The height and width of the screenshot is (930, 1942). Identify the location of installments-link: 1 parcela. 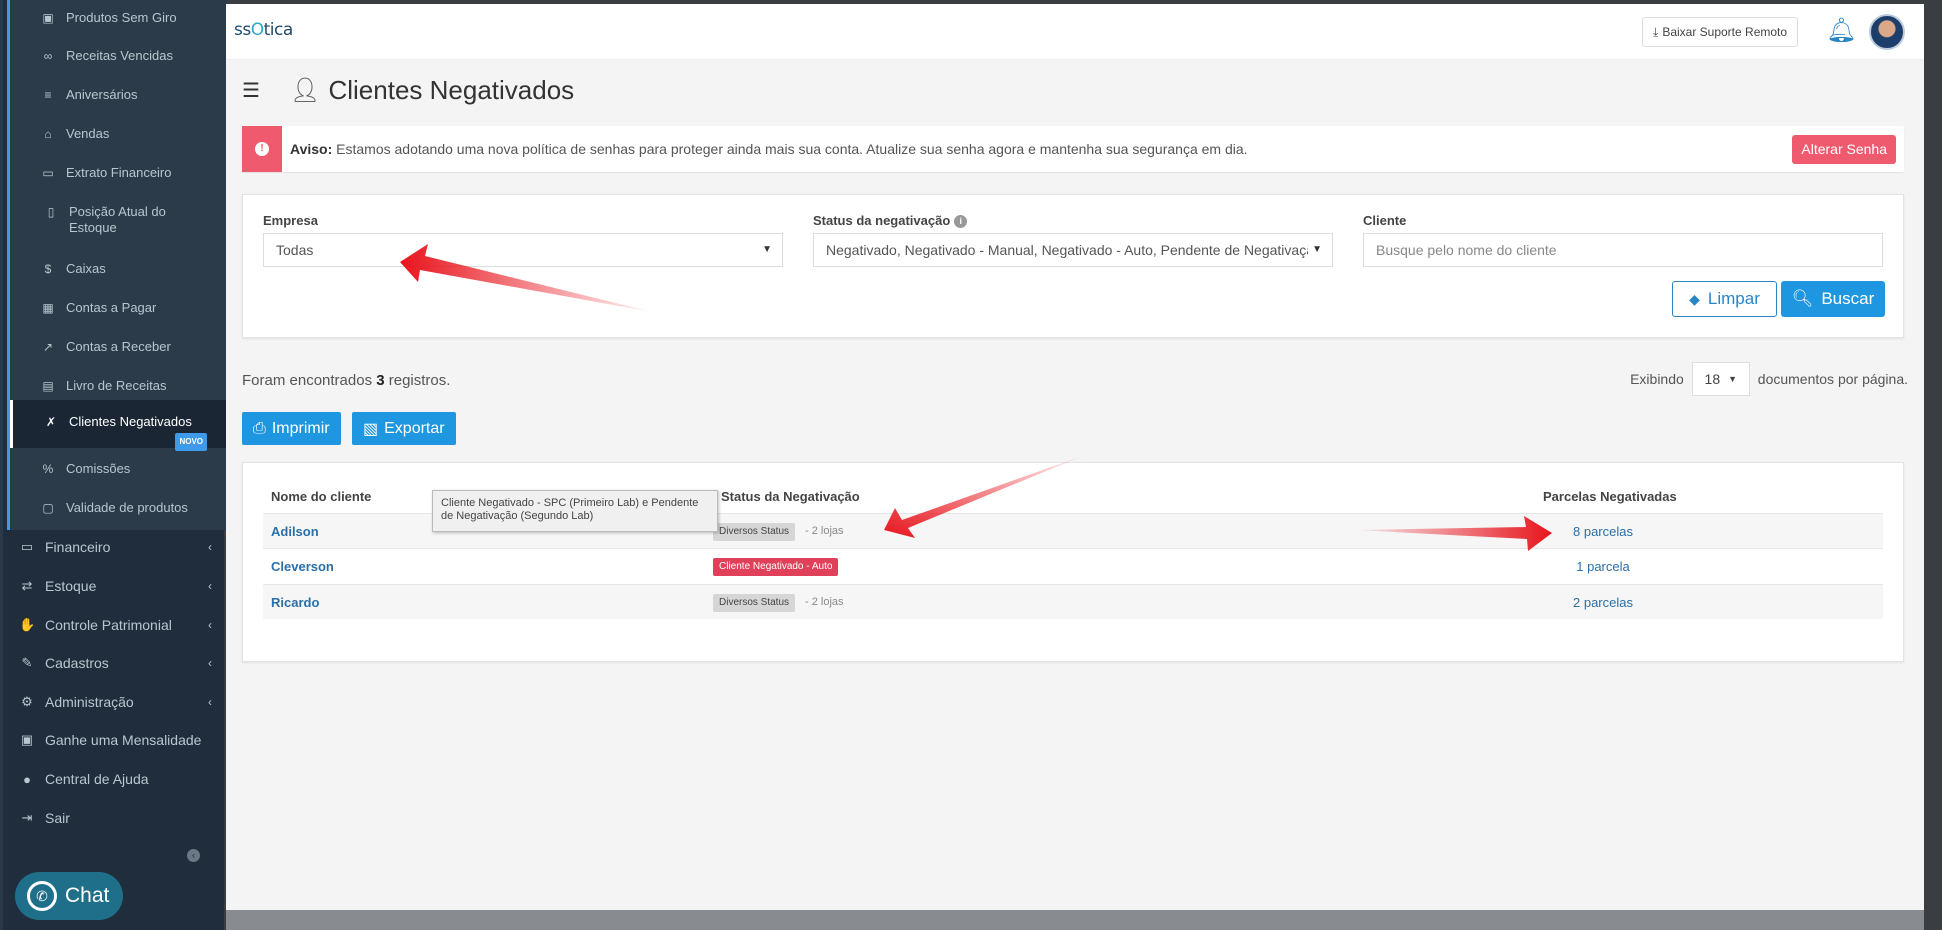
(1603, 566).